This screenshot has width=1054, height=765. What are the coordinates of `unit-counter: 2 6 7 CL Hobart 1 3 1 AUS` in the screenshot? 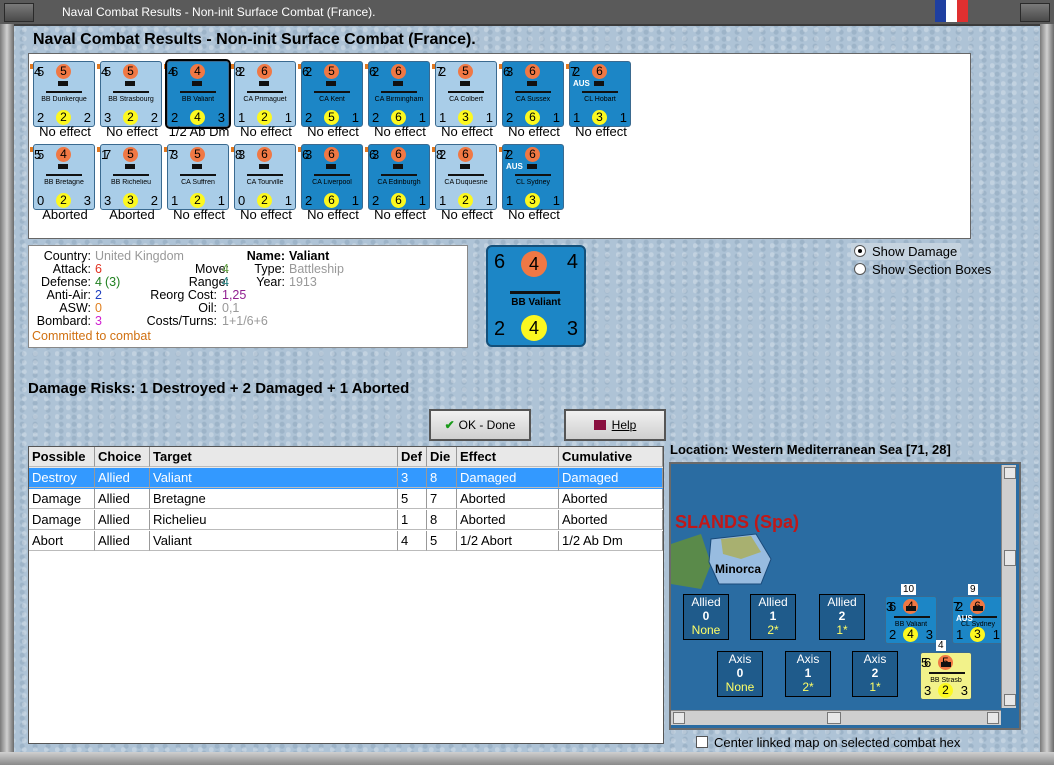 It's located at (600, 94).